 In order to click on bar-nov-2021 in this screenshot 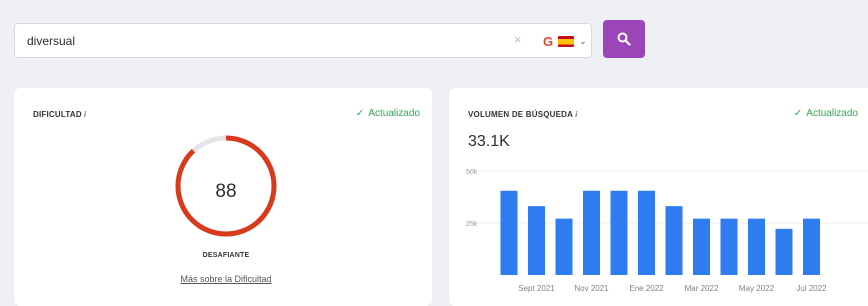, I will do `click(591, 232)`.